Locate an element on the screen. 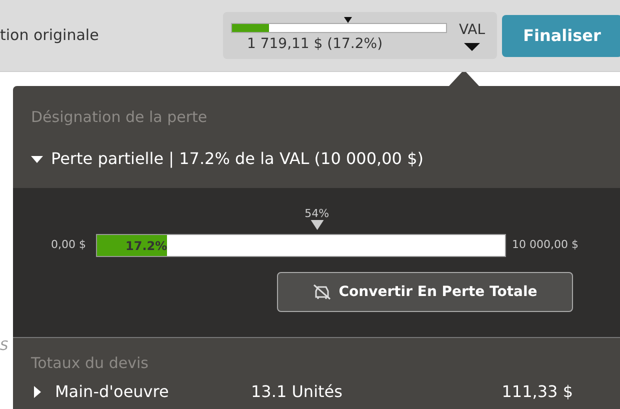  fill-label: 17.2% is located at coordinates (147, 246).